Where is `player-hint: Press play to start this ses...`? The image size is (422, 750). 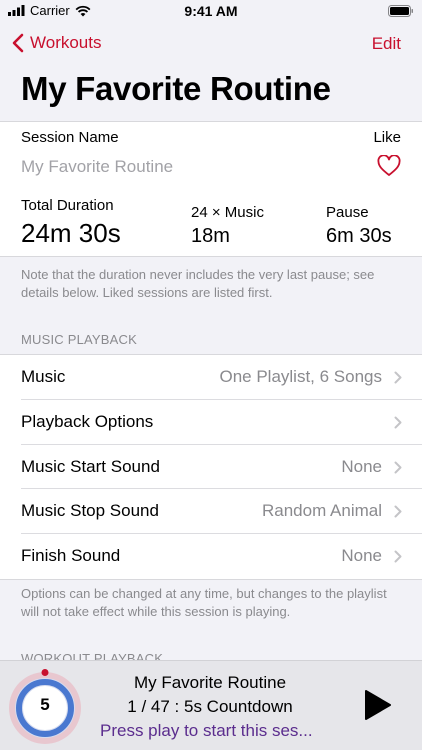 player-hint: Press play to start this ses... is located at coordinates (206, 730).